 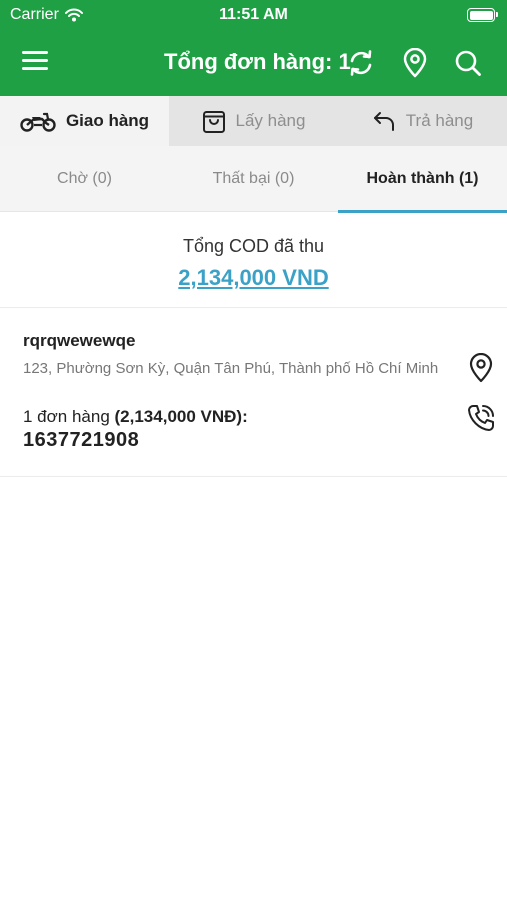 I want to click on cod-summary: Tổng COD đã thu 2,134,000 VND, so click(x=253, y=260).